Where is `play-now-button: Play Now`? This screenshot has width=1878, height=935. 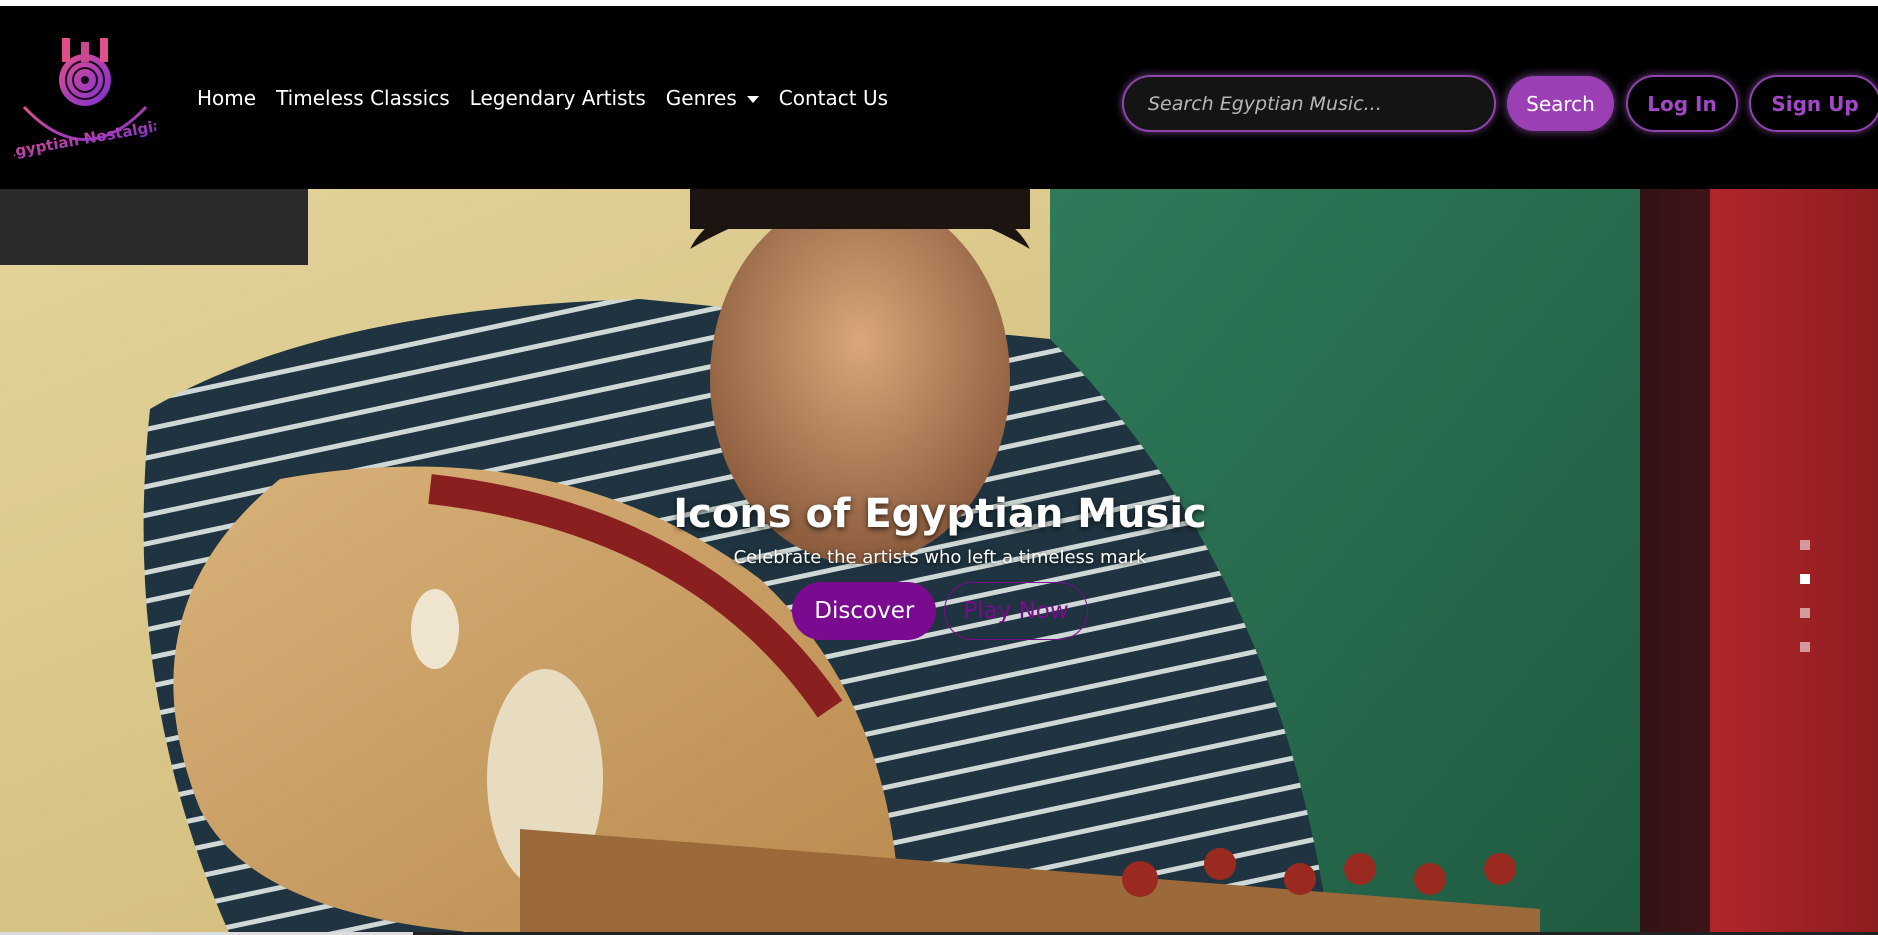
play-now-button: Play Now is located at coordinates (1016, 611).